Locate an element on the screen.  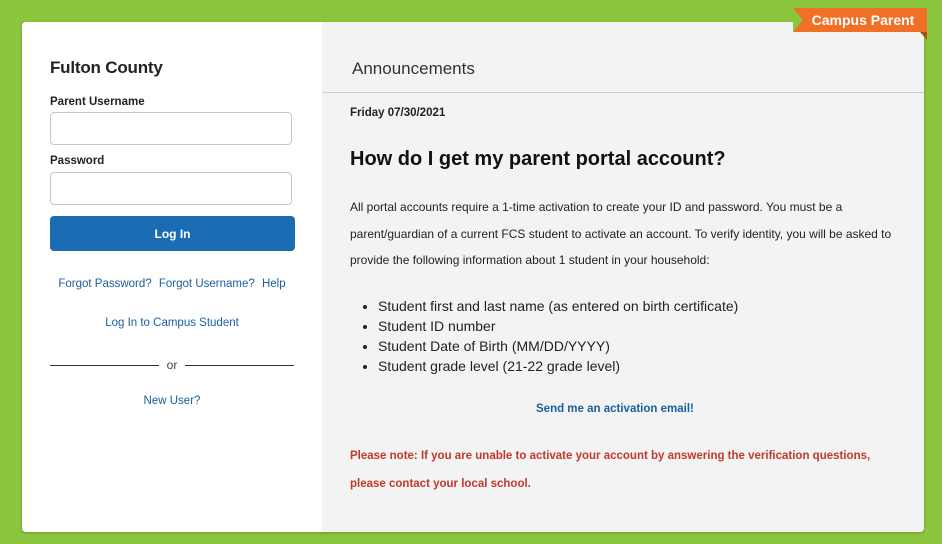
campus-parent-ribbon: Campus Parent is located at coordinates (860, 20).